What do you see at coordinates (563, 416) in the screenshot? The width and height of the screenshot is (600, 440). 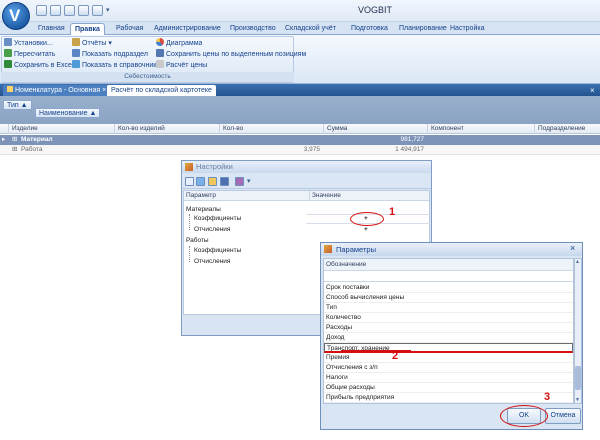 I see `cancel-button: Отмена` at bounding box center [563, 416].